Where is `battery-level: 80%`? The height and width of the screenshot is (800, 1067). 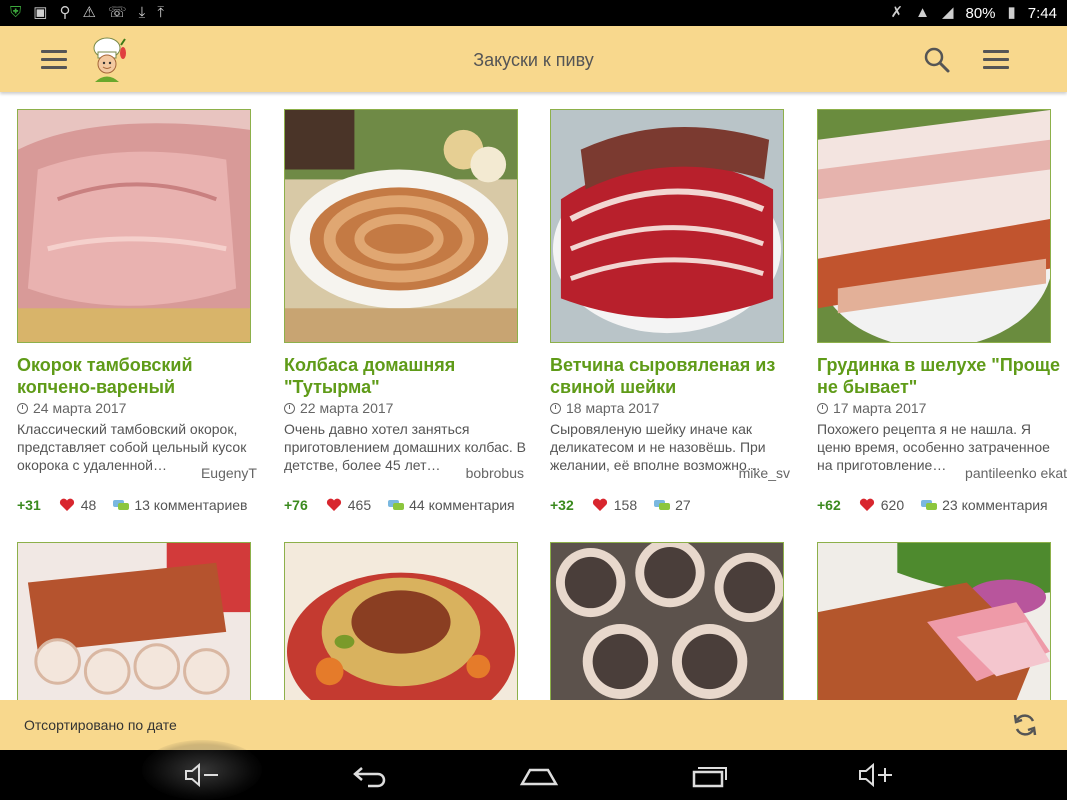 battery-level: 80% is located at coordinates (980, 13).